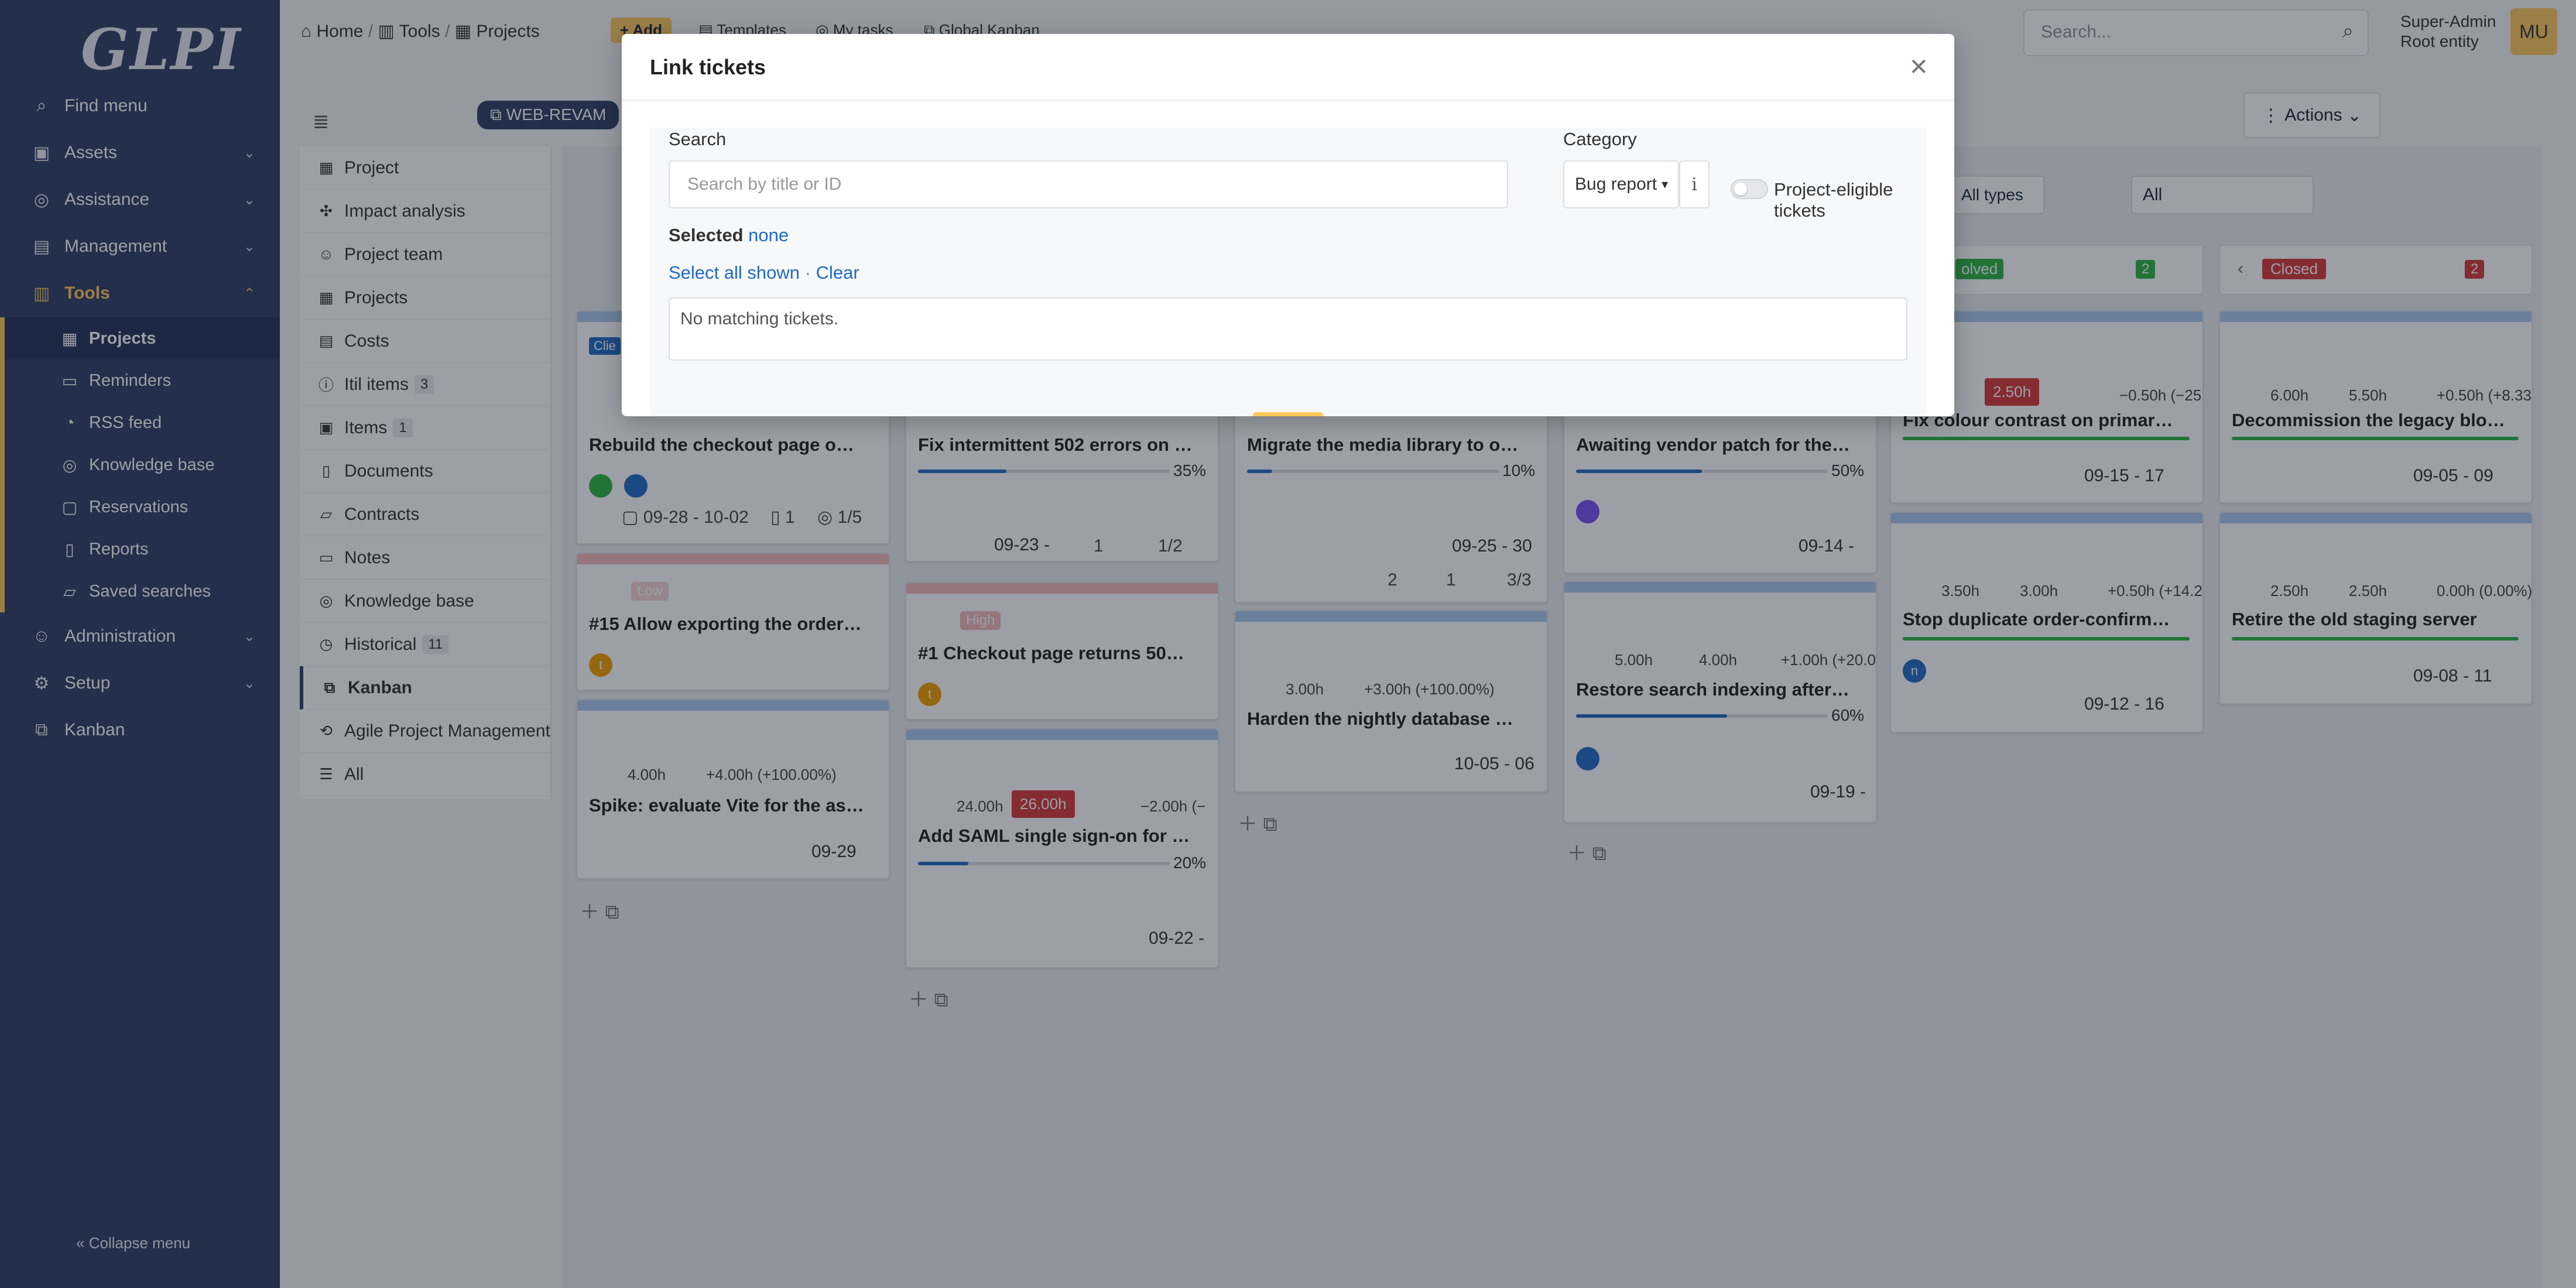 Image resolution: width=2576 pixels, height=1288 pixels. Describe the element at coordinates (764, 184) in the screenshot. I see `search-placeholder: Search by title or ID` at that location.